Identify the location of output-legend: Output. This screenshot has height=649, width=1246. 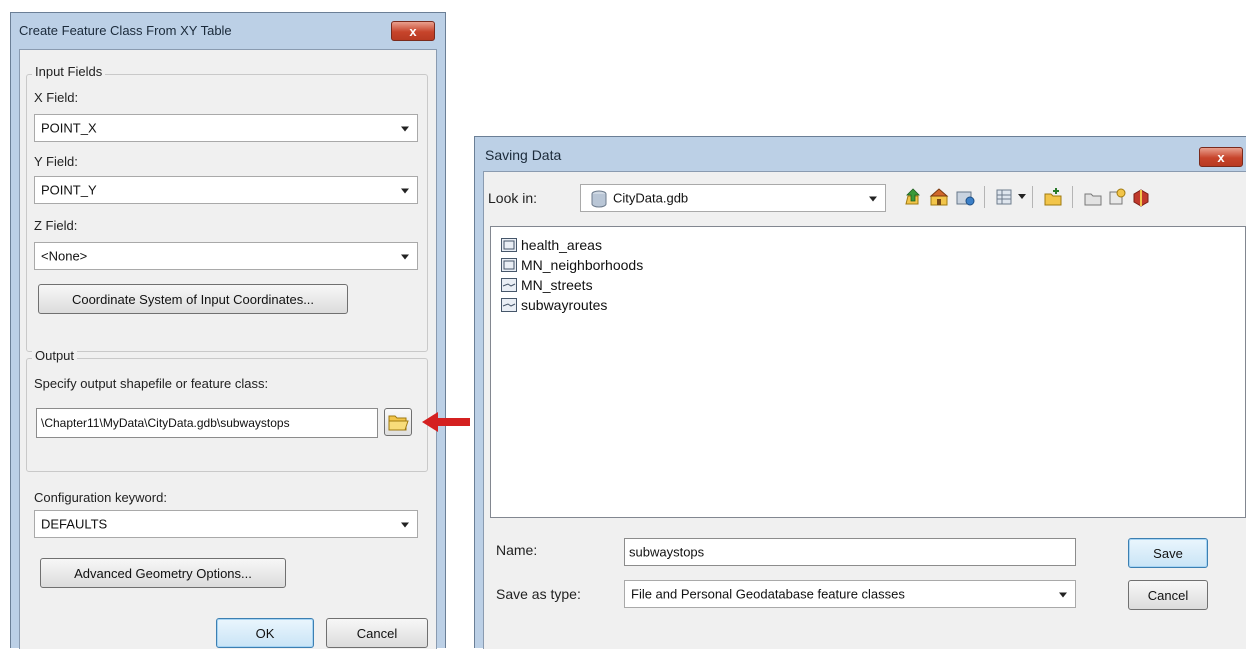
(55, 355).